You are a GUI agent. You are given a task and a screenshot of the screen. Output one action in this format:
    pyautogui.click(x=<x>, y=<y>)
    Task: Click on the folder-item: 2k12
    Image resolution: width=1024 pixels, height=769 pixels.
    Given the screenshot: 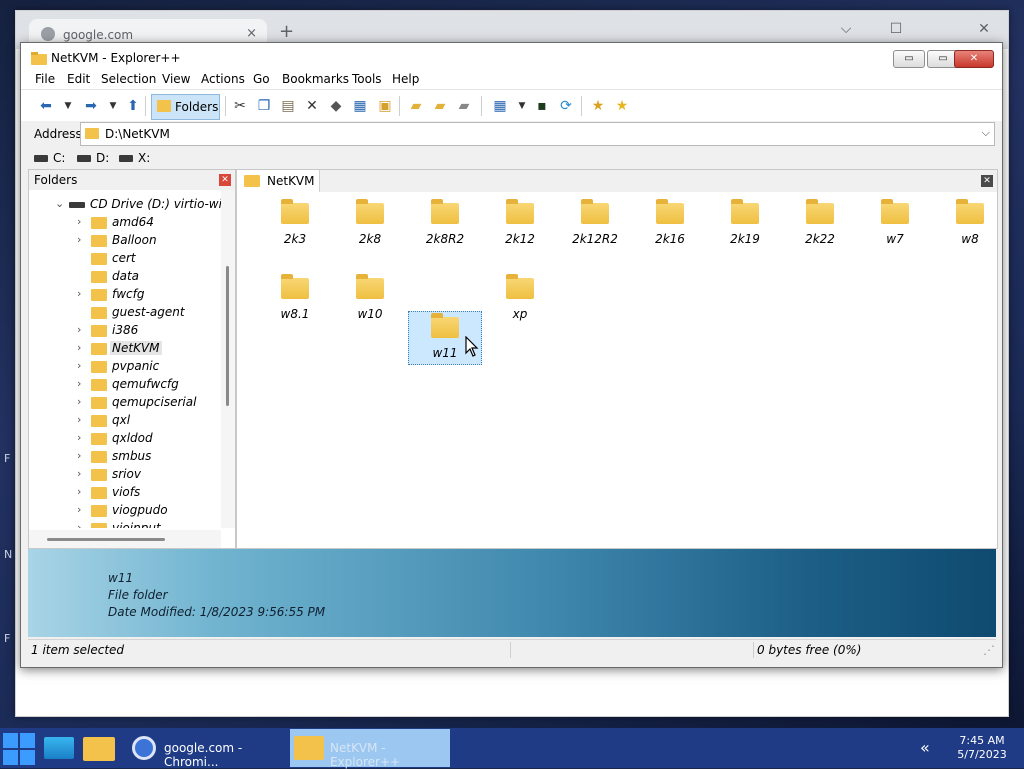 What is the action you would take?
    pyautogui.click(x=520, y=224)
    